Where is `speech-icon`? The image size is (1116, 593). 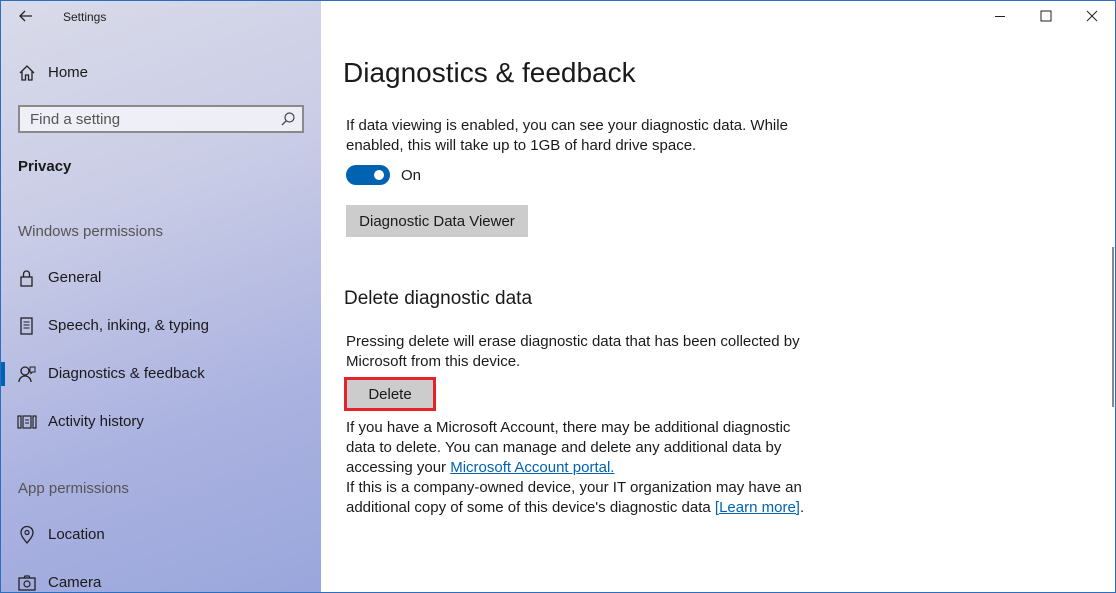 speech-icon is located at coordinates (27, 326).